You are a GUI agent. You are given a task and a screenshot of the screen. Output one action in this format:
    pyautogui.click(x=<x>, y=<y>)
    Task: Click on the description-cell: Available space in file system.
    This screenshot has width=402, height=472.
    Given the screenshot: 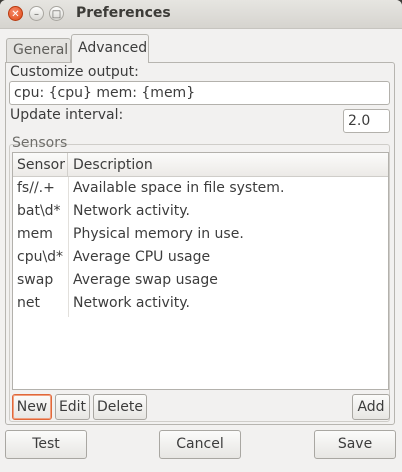 What is the action you would take?
    pyautogui.click(x=179, y=188)
    